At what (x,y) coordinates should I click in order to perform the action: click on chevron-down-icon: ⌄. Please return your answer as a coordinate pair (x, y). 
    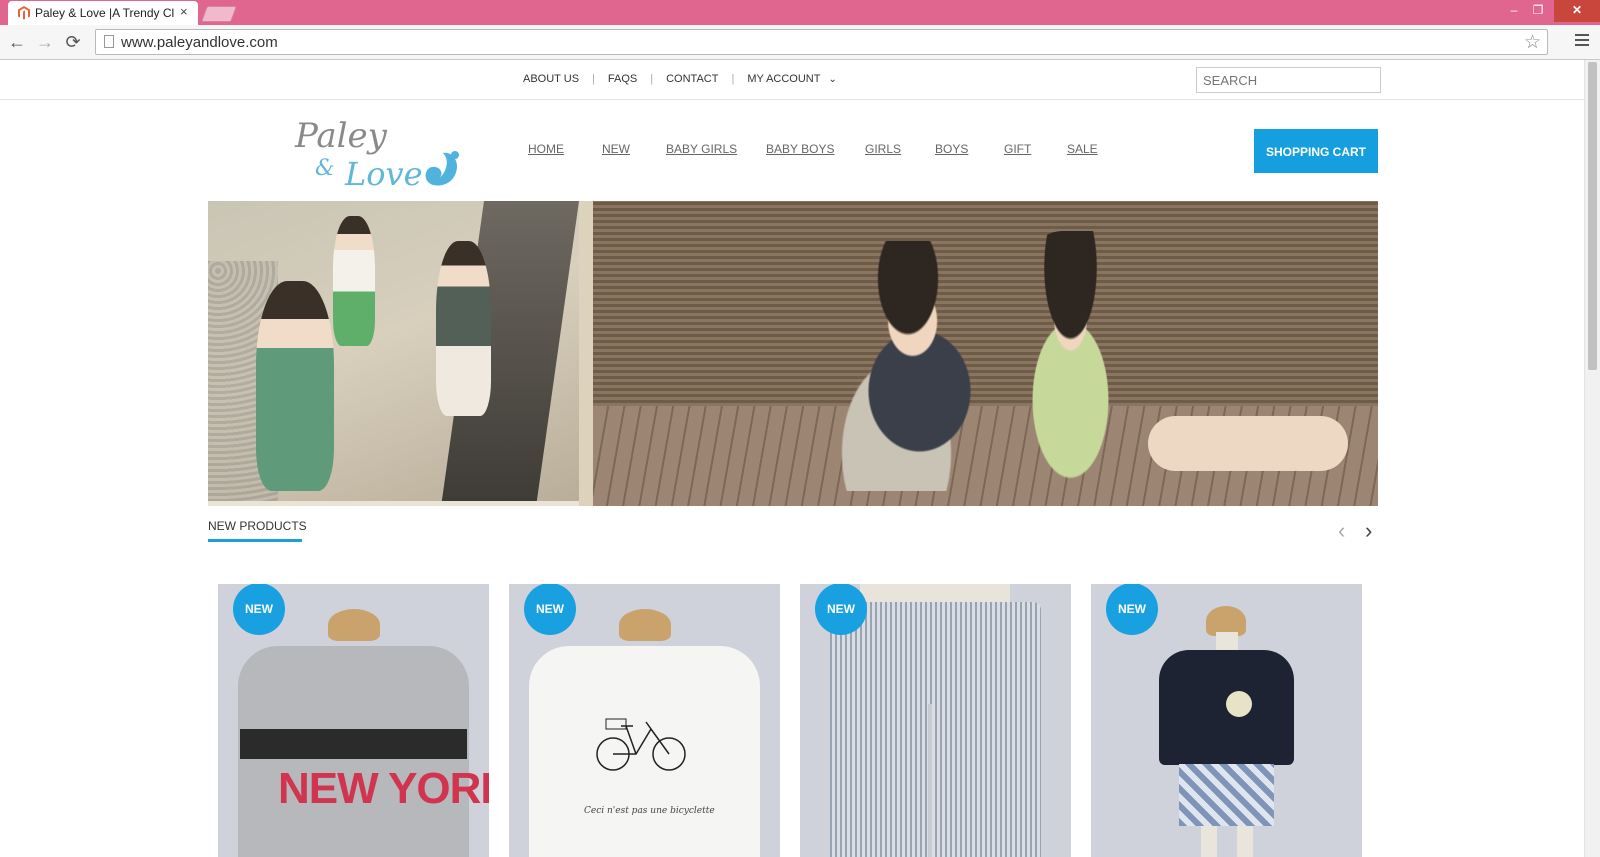
    Looking at the image, I should click on (832, 79).